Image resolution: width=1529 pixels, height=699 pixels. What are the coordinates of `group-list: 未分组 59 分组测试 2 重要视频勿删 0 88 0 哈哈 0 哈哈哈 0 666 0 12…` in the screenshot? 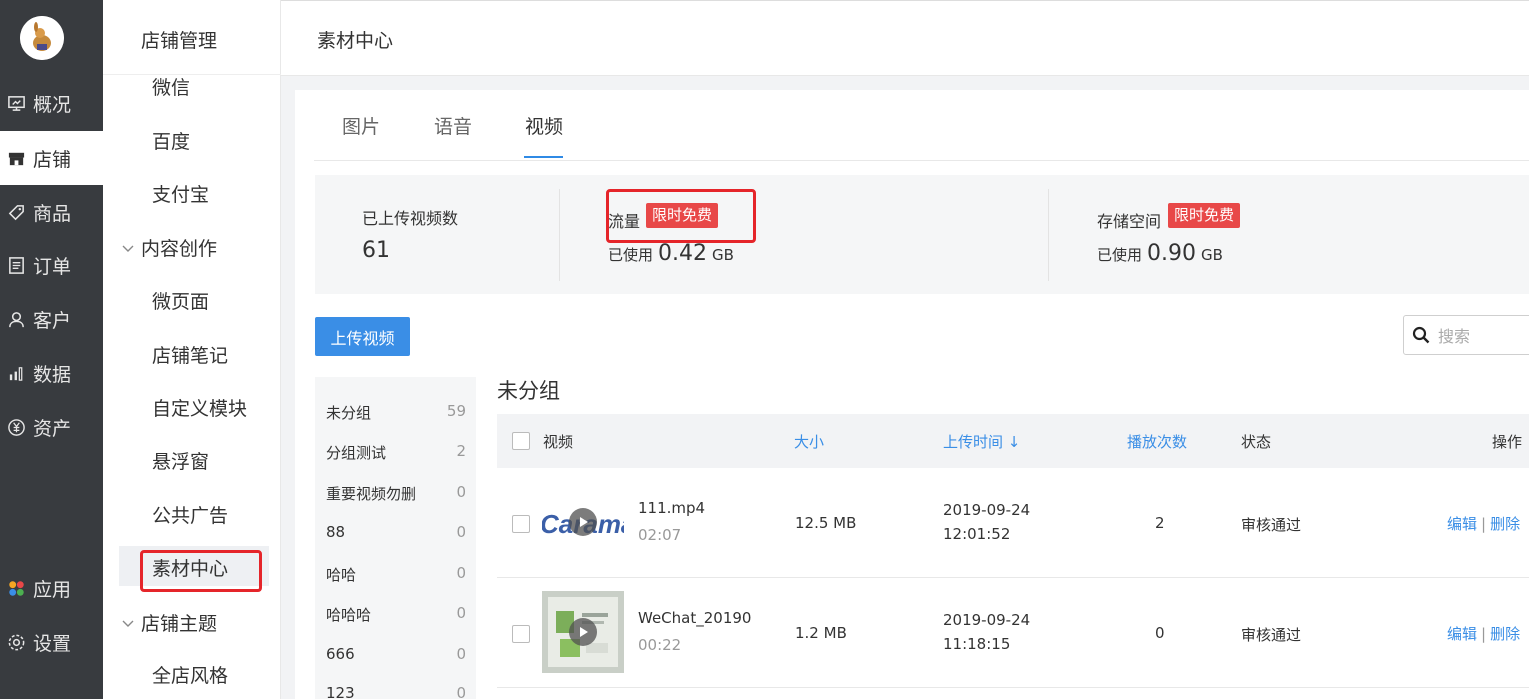 It's located at (395, 538).